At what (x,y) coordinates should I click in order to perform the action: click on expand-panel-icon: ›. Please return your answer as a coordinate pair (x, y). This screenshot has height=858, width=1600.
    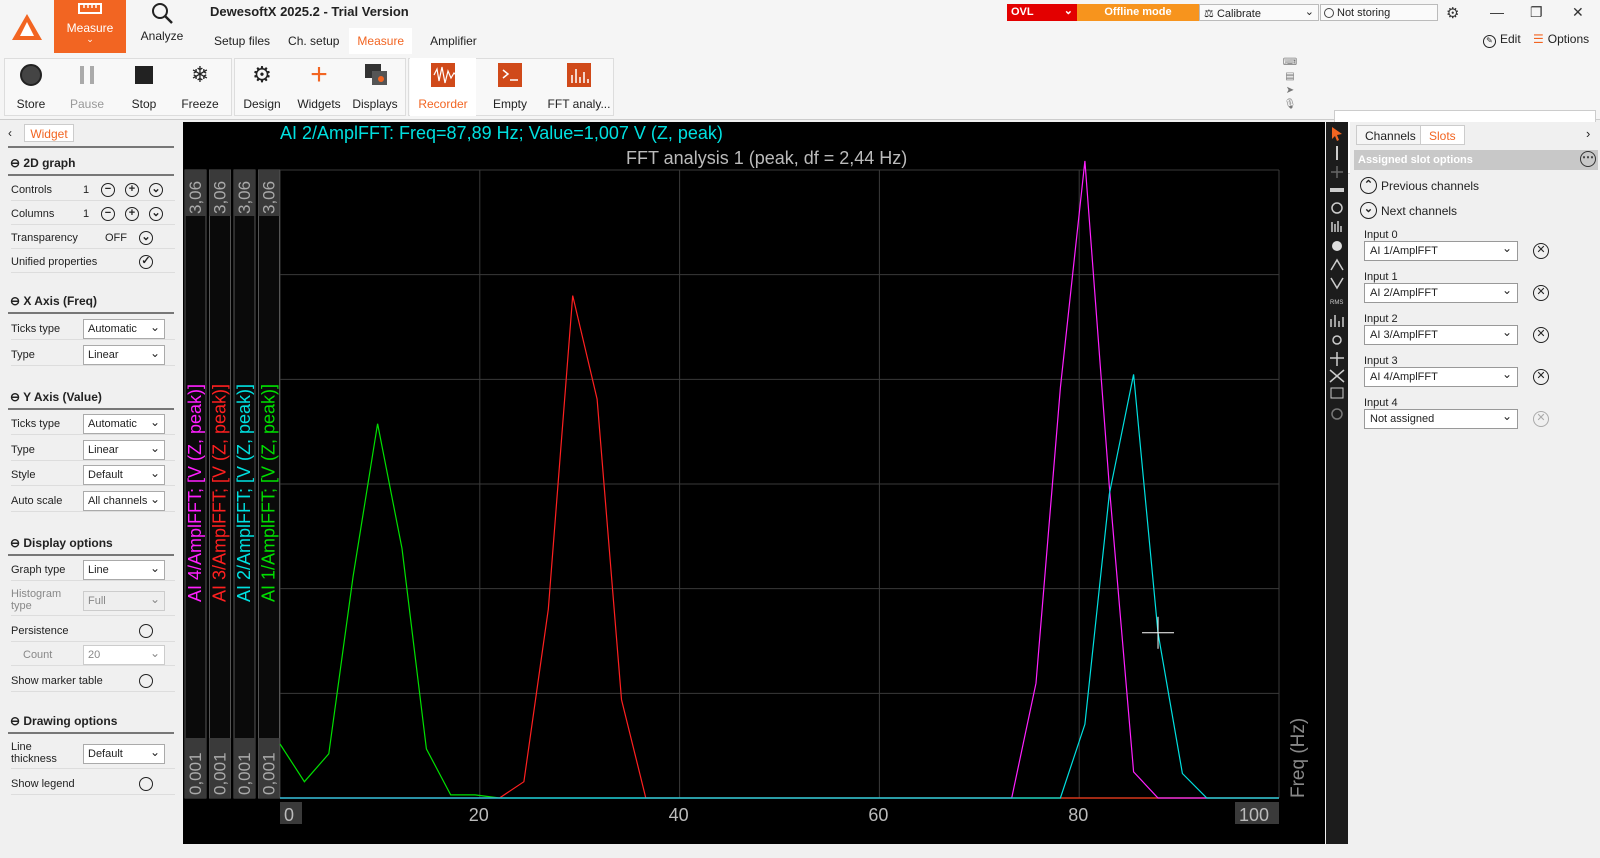
    Looking at the image, I should click on (1588, 133).